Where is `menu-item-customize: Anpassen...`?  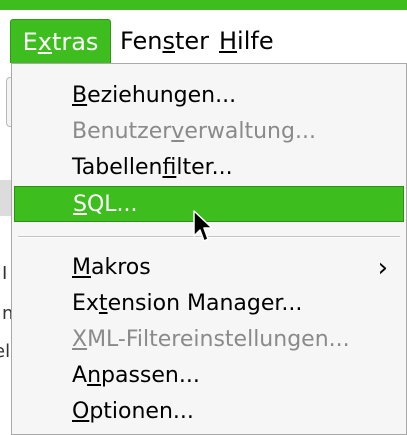 menu-item-customize: Anpassen... is located at coordinates (209, 376).